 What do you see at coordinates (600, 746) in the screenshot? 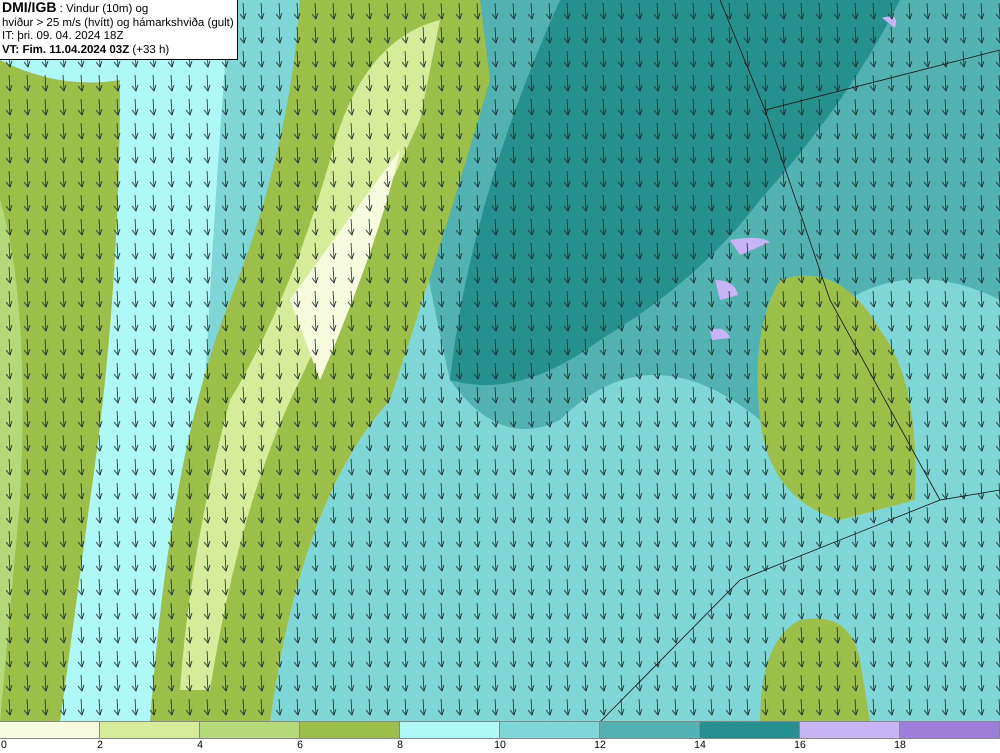
I see `scale-label: 12` at bounding box center [600, 746].